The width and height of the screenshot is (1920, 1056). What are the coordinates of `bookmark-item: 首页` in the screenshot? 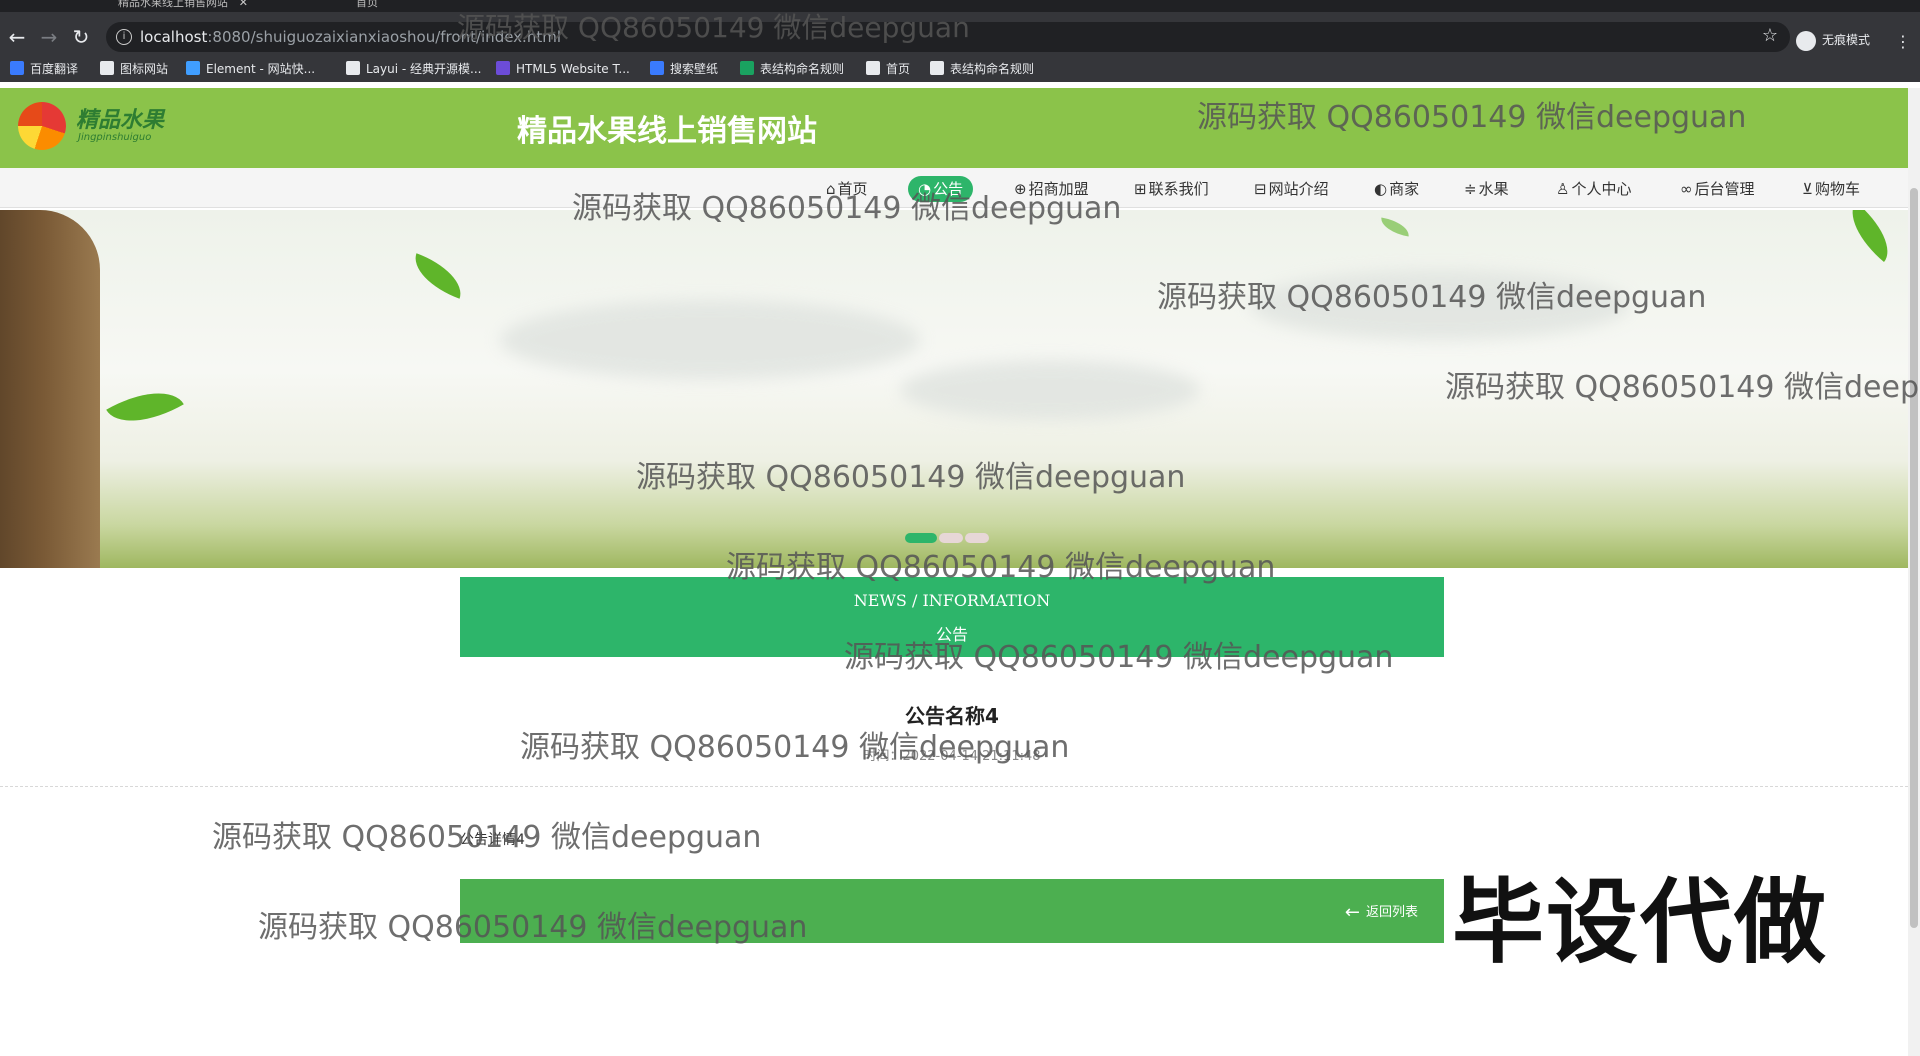 It's located at (888, 69).